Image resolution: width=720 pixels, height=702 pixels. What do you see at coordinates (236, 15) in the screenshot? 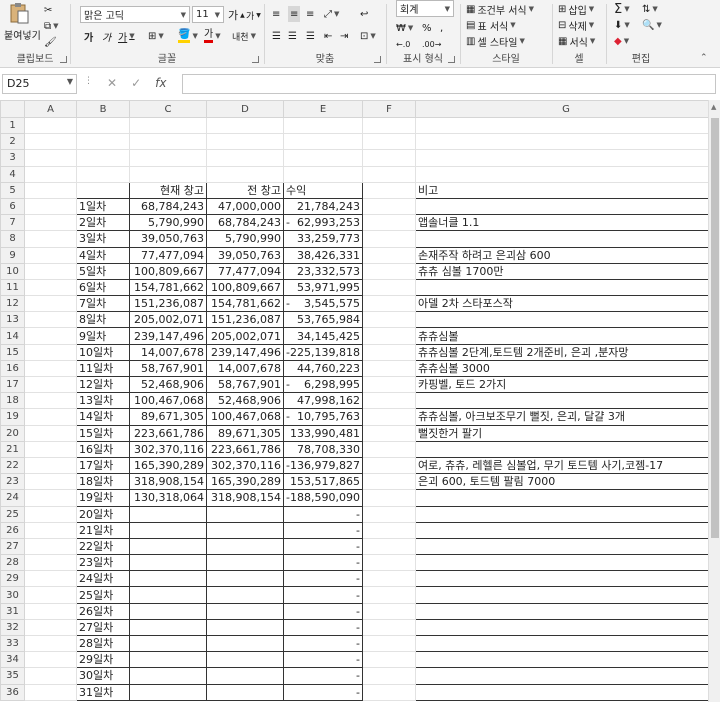
I see `grow-font-button: 가 ▲` at bounding box center [236, 15].